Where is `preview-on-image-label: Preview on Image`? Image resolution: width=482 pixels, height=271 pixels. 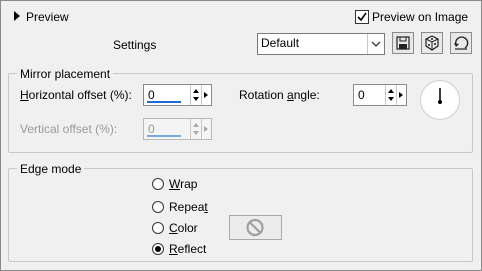 preview-on-image-label: Preview on Image is located at coordinates (420, 17).